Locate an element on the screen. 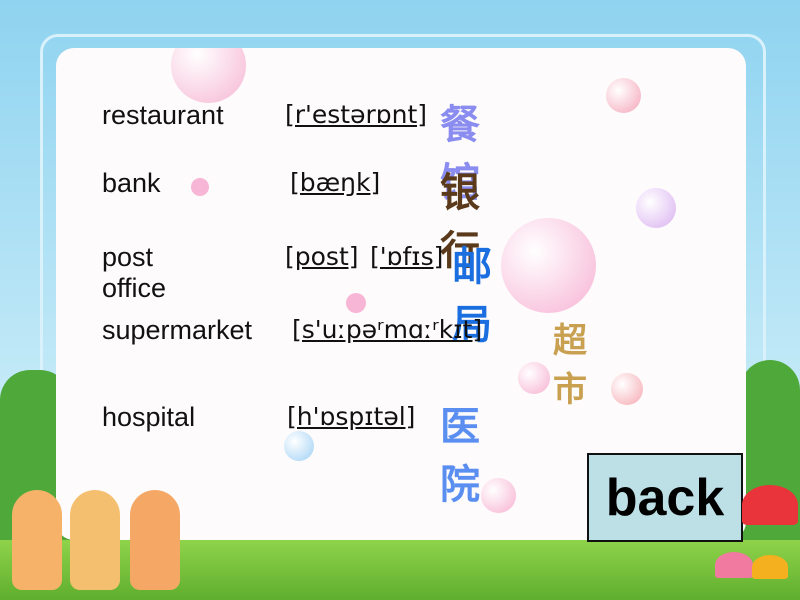  word: supermarket is located at coordinates (177, 330).